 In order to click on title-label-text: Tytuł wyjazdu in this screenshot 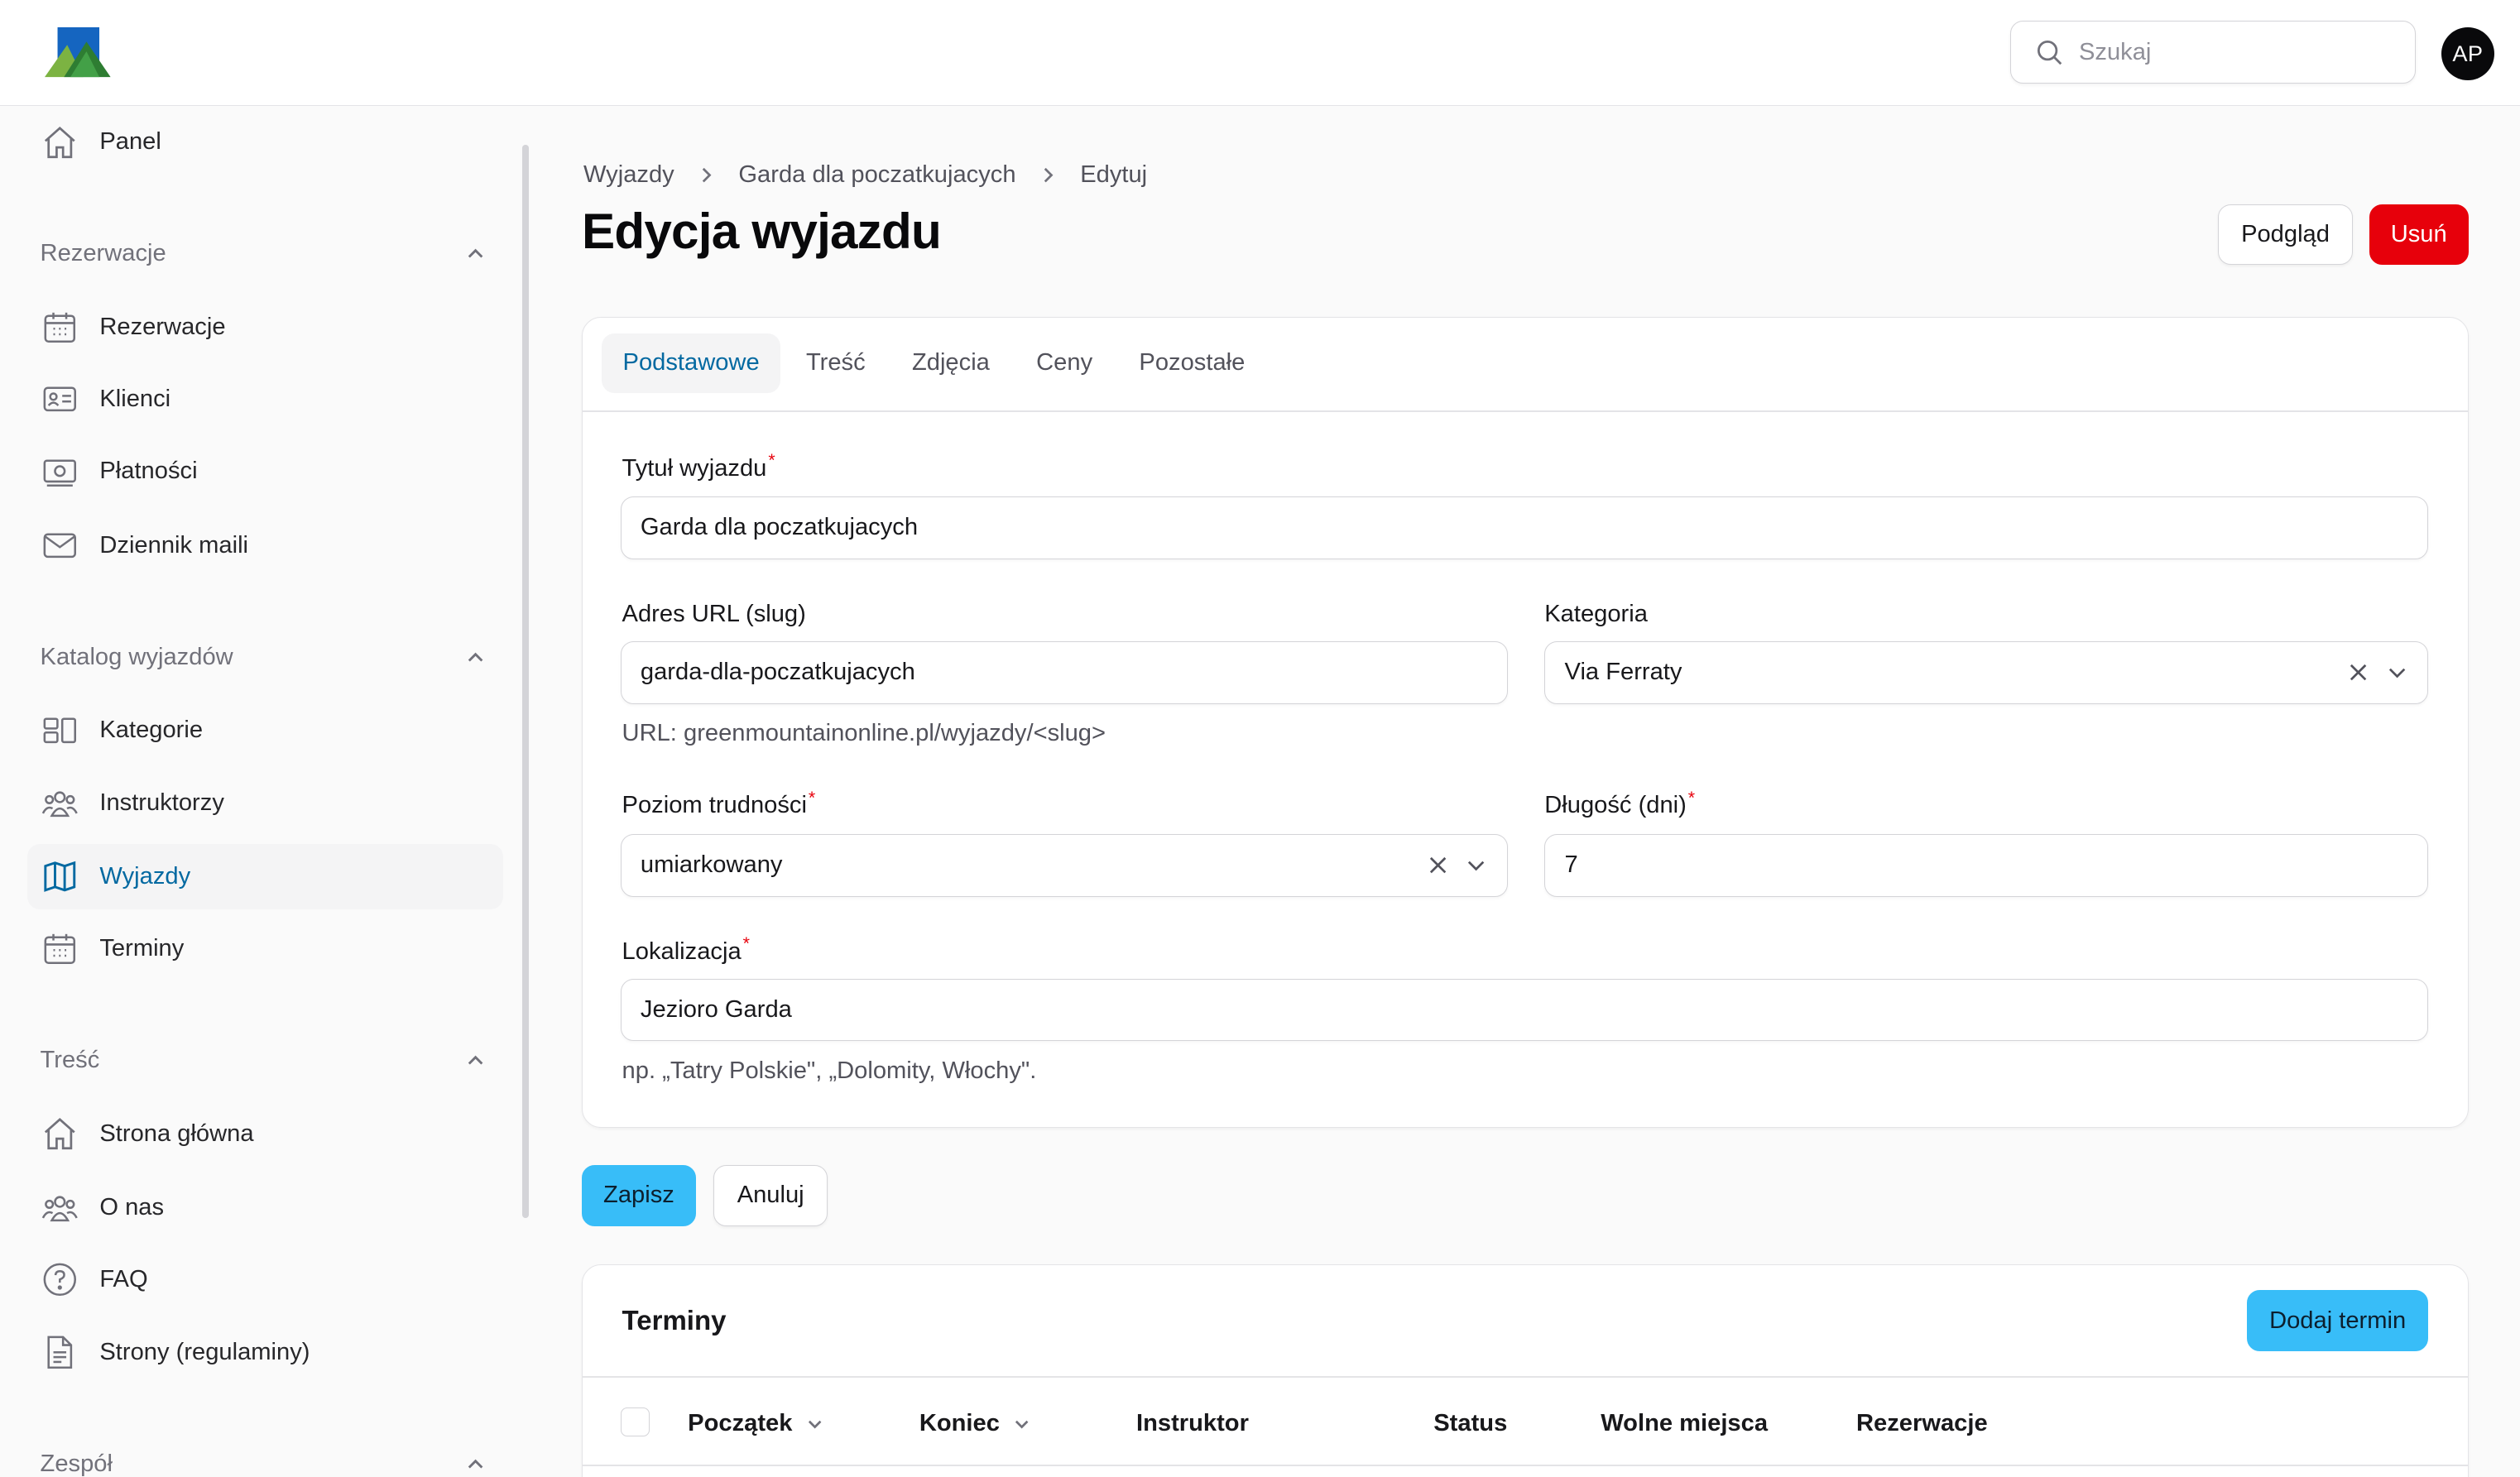, I will do `click(694, 468)`.